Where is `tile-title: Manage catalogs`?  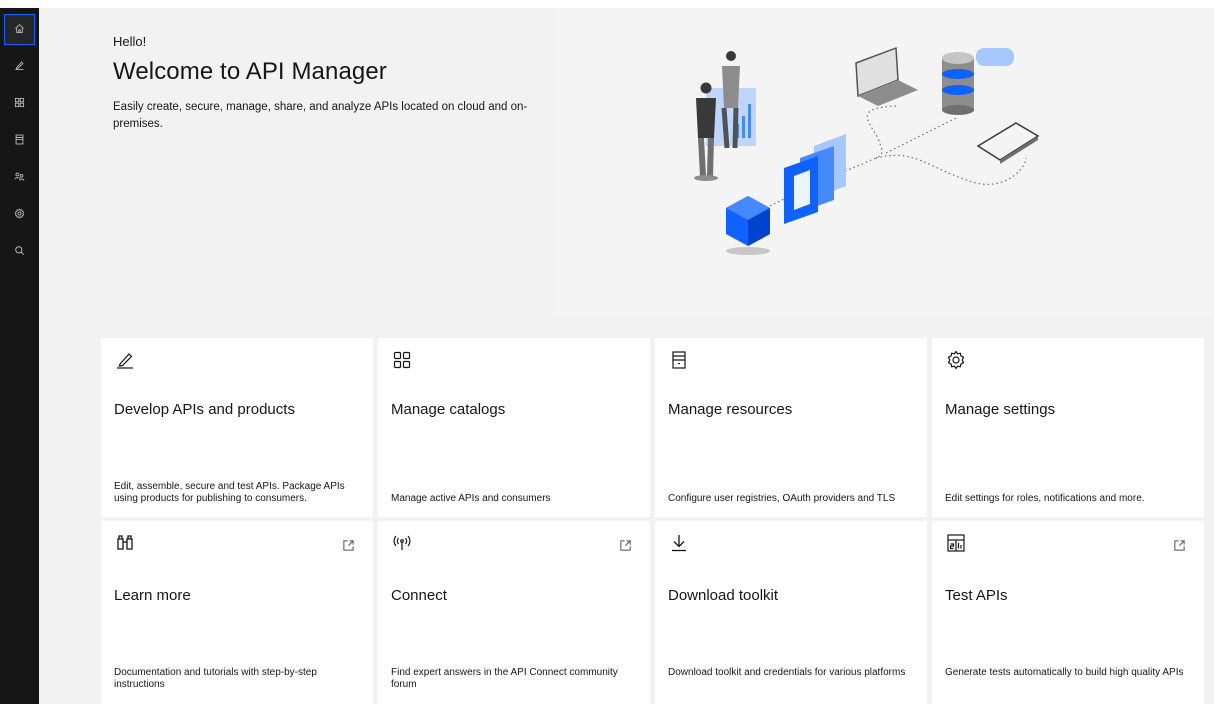
tile-title: Manage catalogs is located at coordinates (448, 409).